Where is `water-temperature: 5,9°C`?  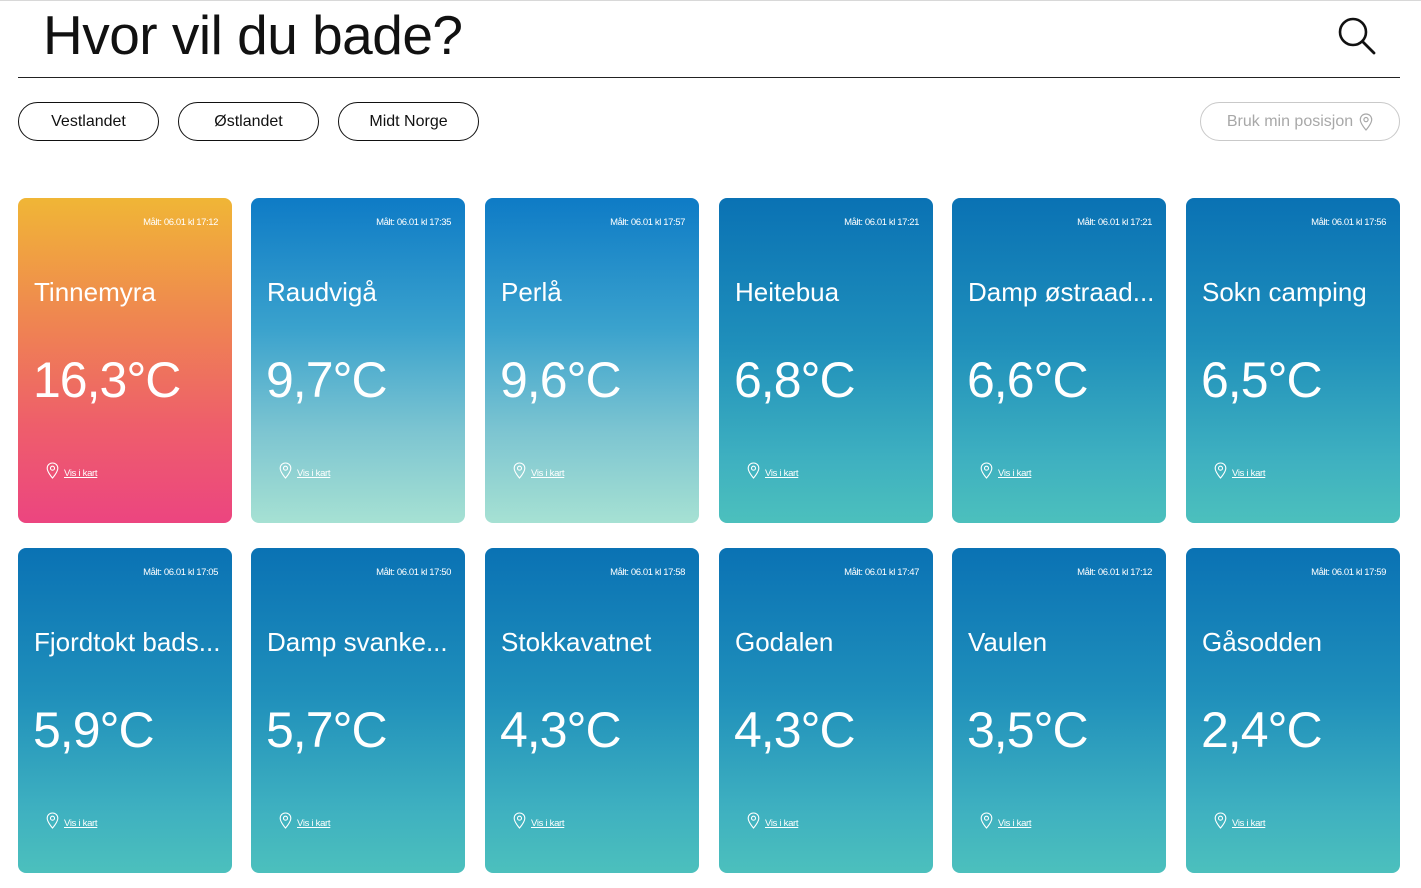 water-temperature: 5,9°C is located at coordinates (94, 730).